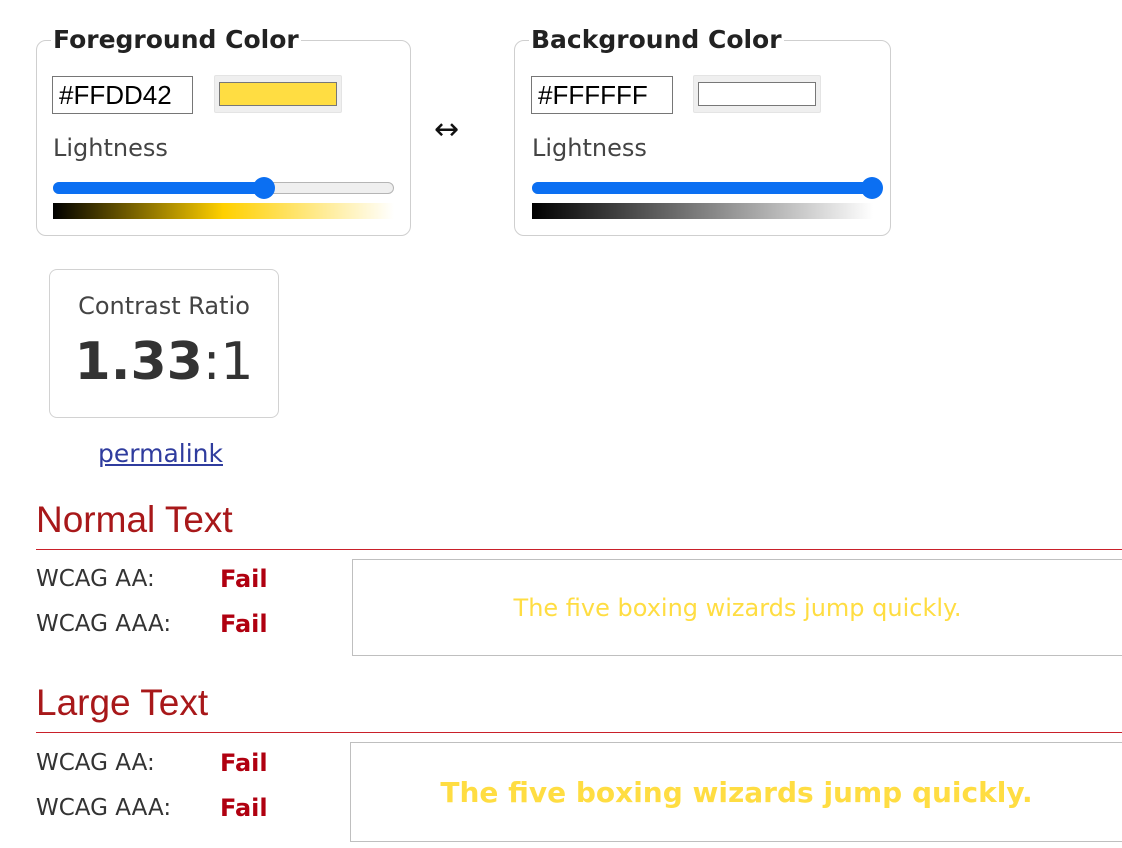  I want to click on large-text-sample: The five boxing wizards jump quickly., so click(736, 792).